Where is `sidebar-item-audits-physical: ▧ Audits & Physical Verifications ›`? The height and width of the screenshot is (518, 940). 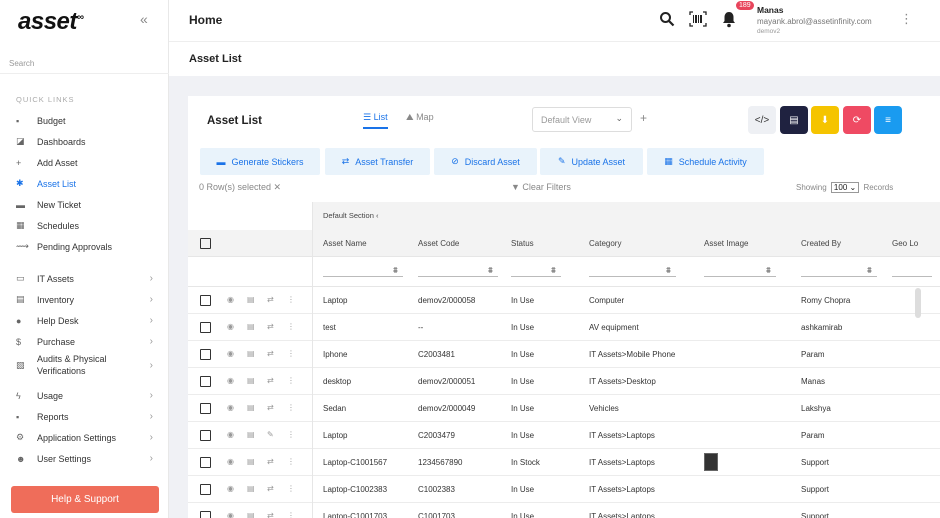 sidebar-item-audits-physical: ▧ Audits & Physical Verifications › is located at coordinates (84, 365).